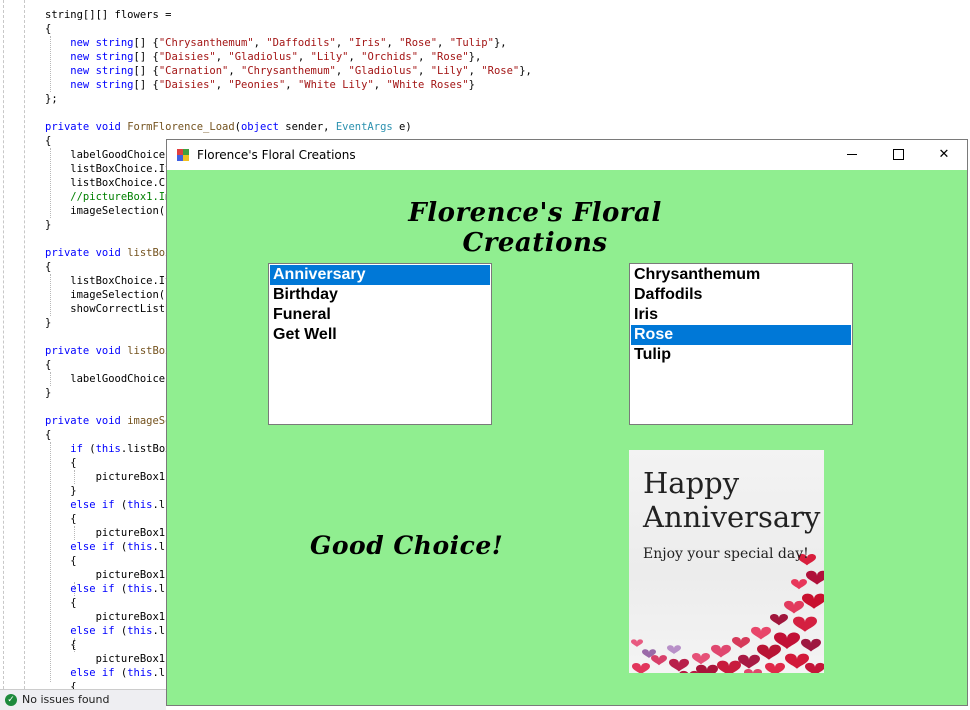  Describe the element at coordinates (288, 71) in the screenshot. I see `code-token: "Chrysanthemum"` at that location.